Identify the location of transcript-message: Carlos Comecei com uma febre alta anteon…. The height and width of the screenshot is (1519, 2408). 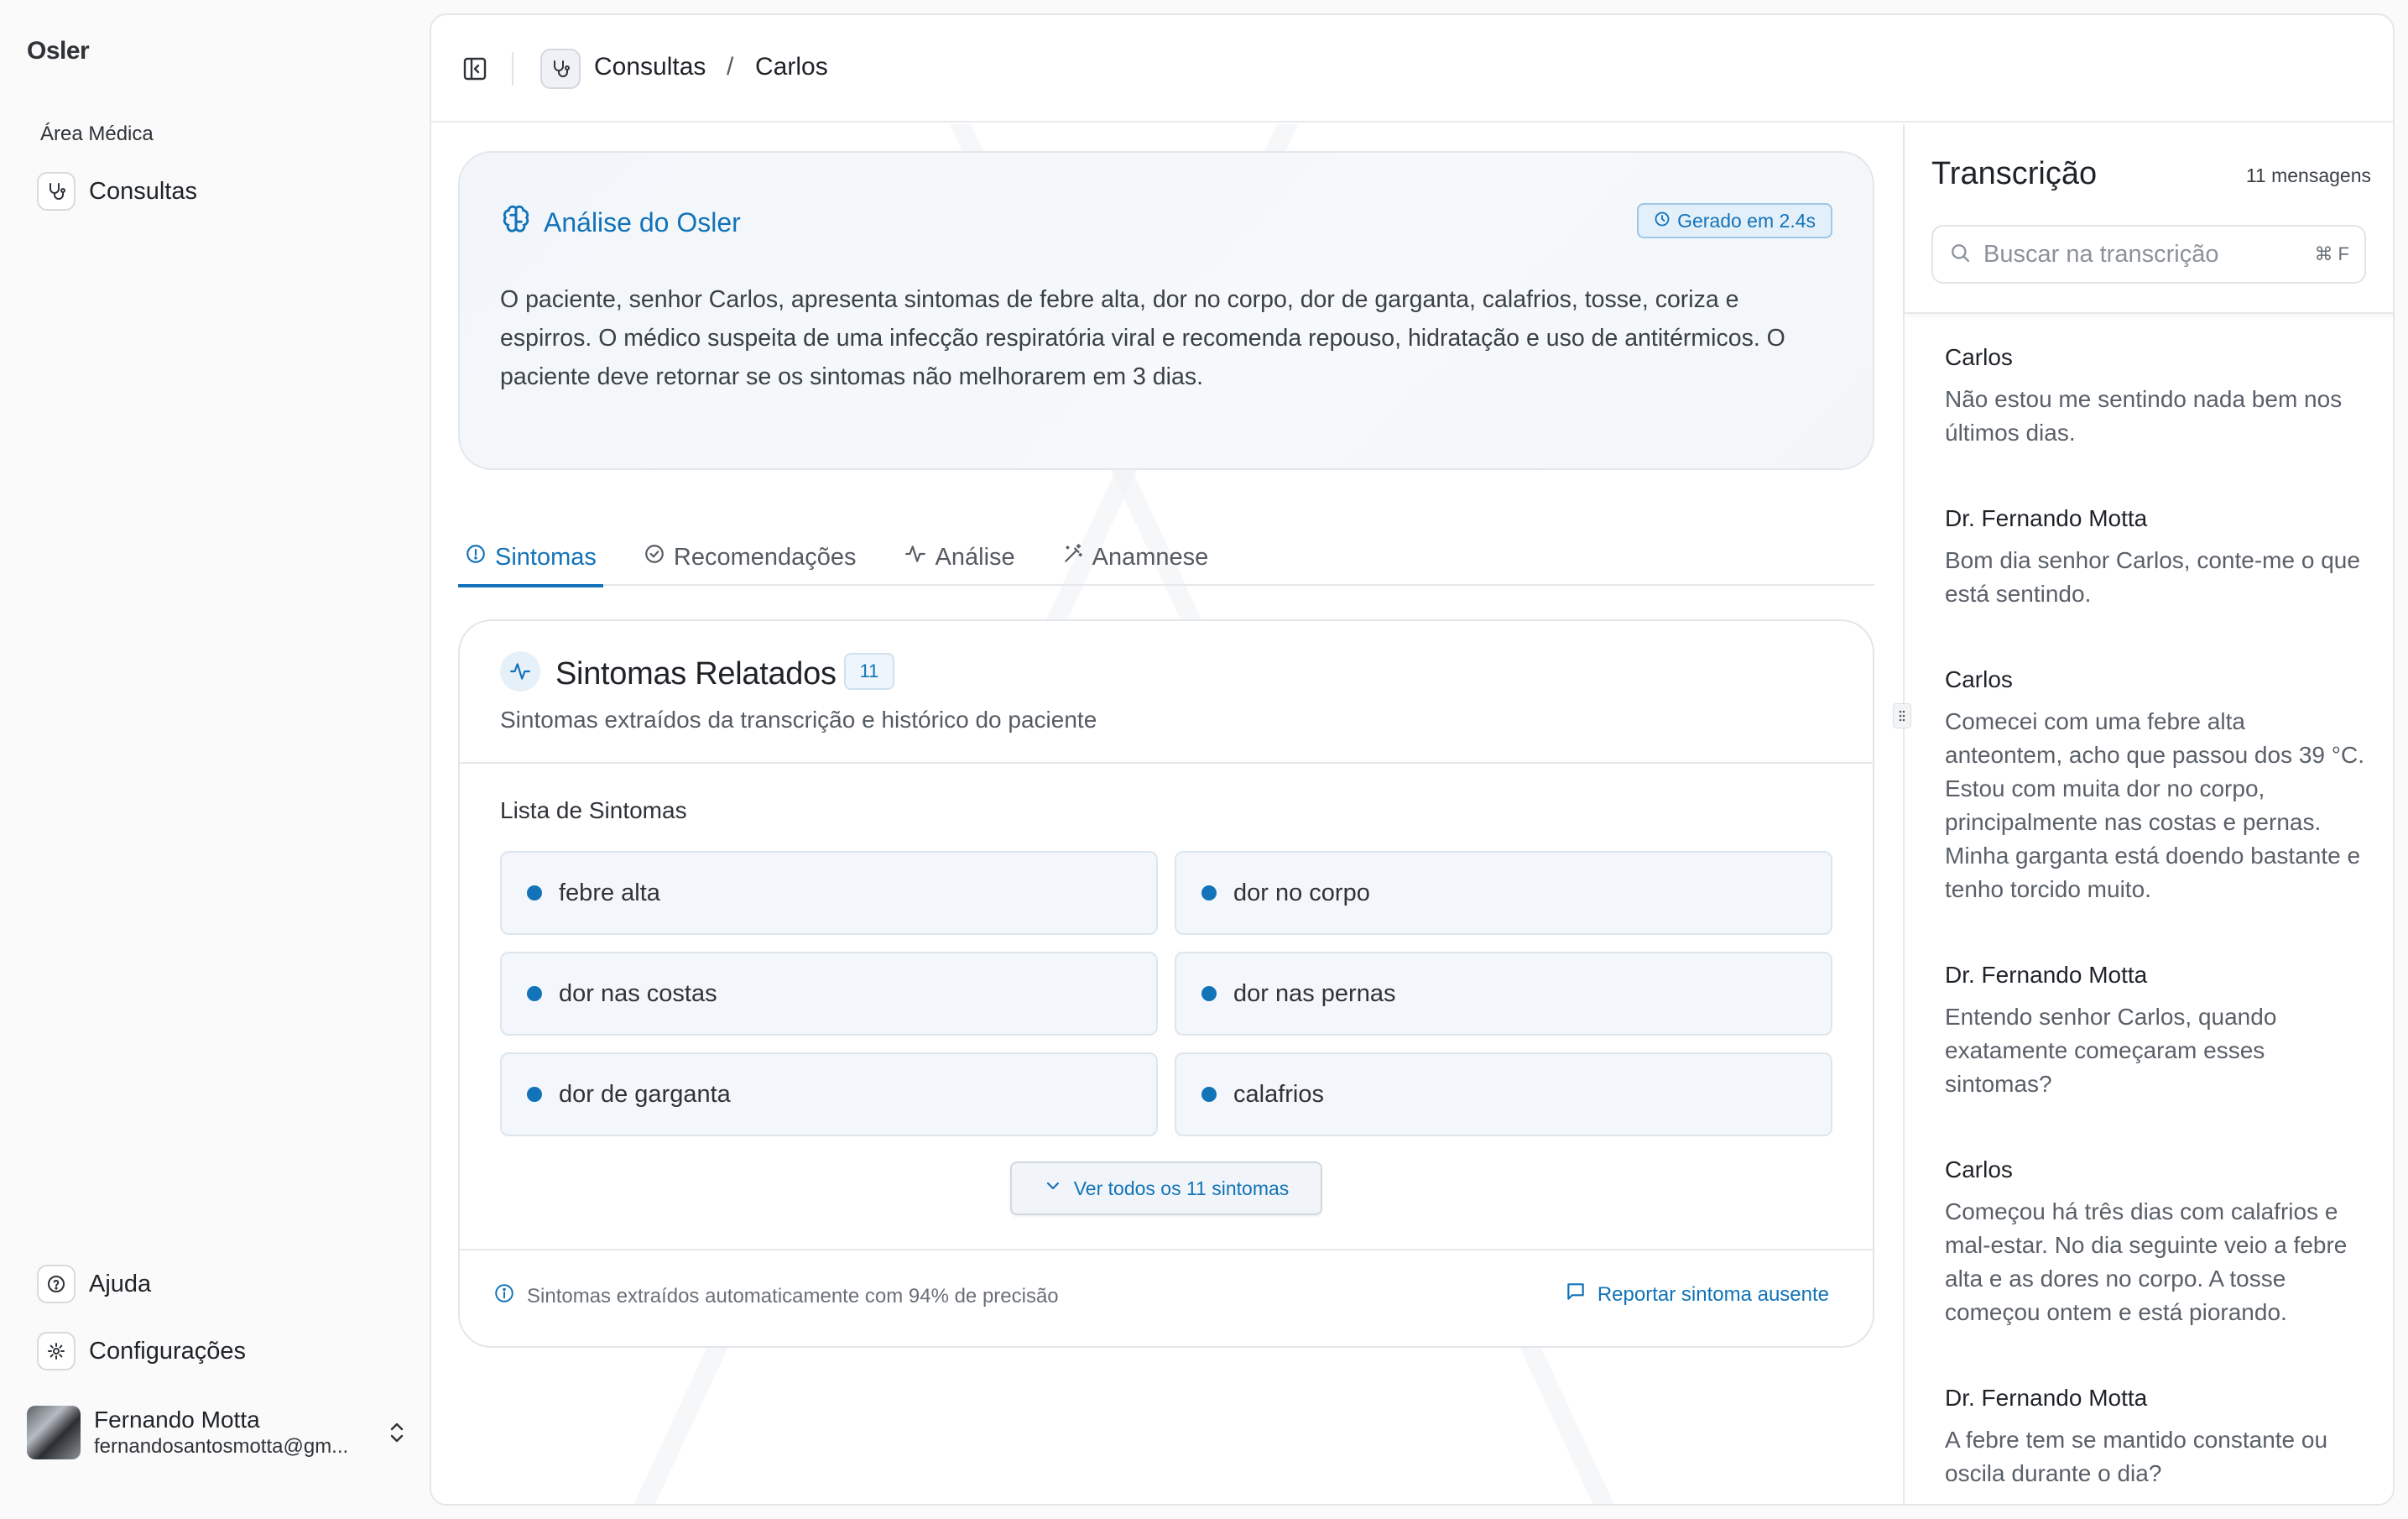
(2154, 786).